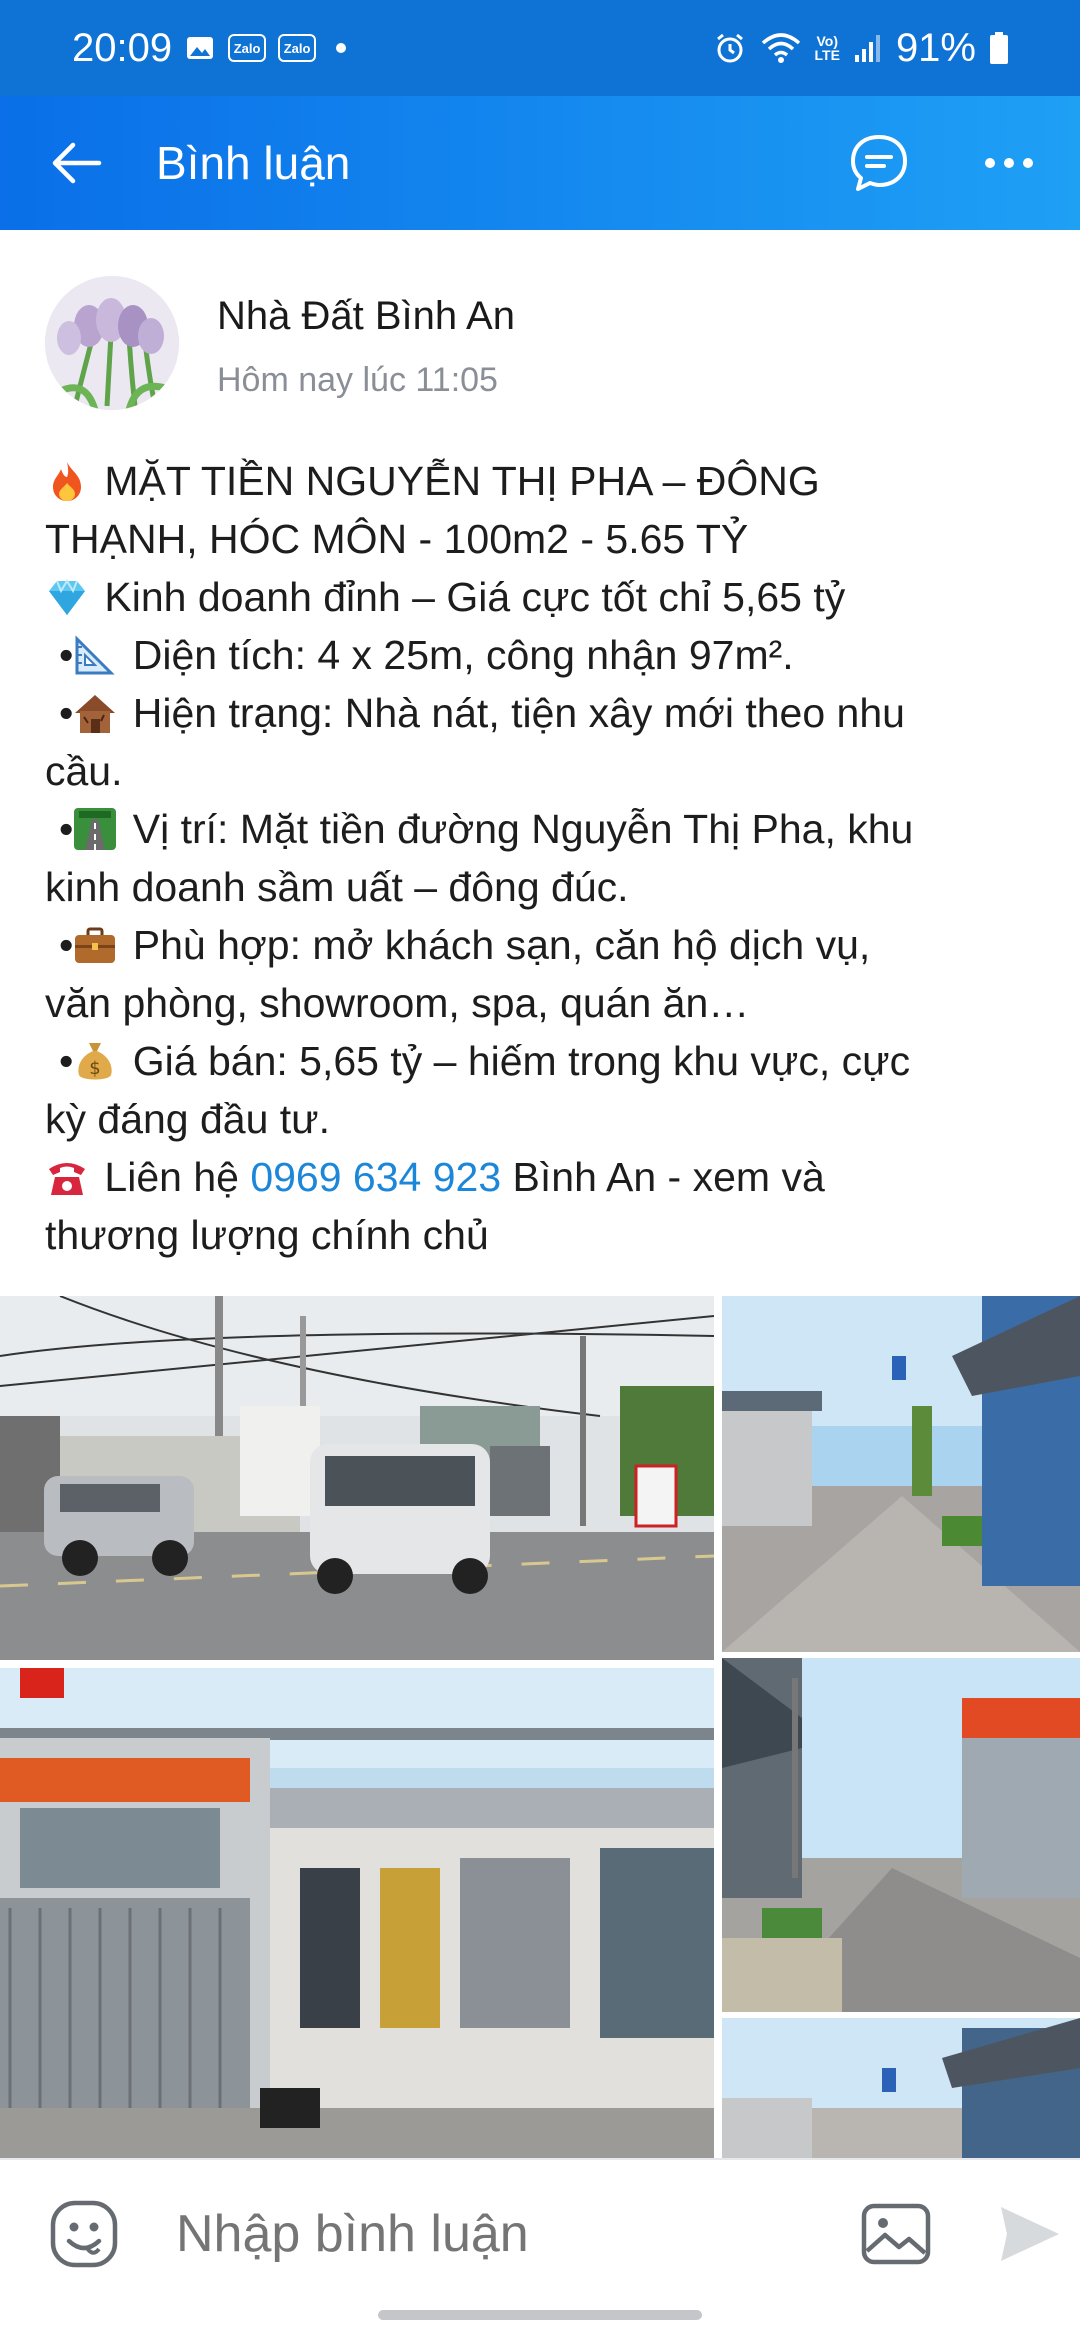 This screenshot has height=2340, width=1080. Describe the element at coordinates (462, 481) in the screenshot. I see `headline-part-1: MẶT TIỀN NGUYỄN THỊ PHA – ĐÔNG` at that location.